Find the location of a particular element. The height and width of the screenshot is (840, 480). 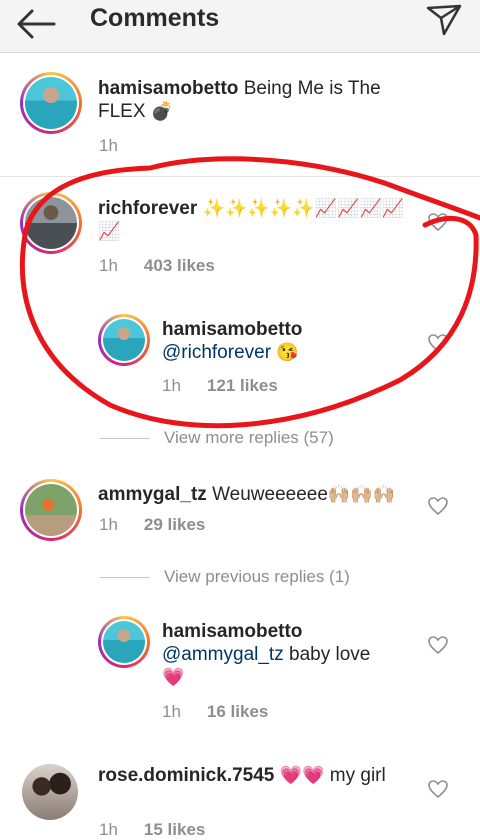

comment-text: rose.dominick.7545 💗💗 my girl is located at coordinates (248, 775).